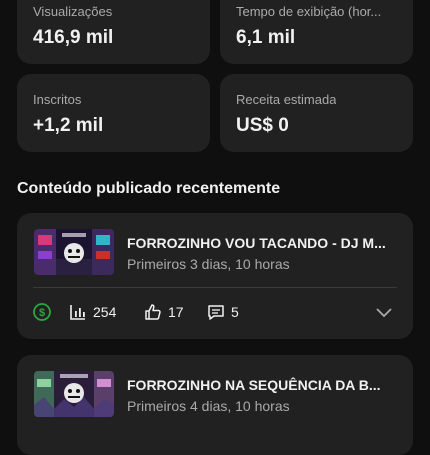 This screenshot has width=430, height=455. What do you see at coordinates (68, 125) in the screenshot?
I see `stat-value: +1,2 mil` at bounding box center [68, 125].